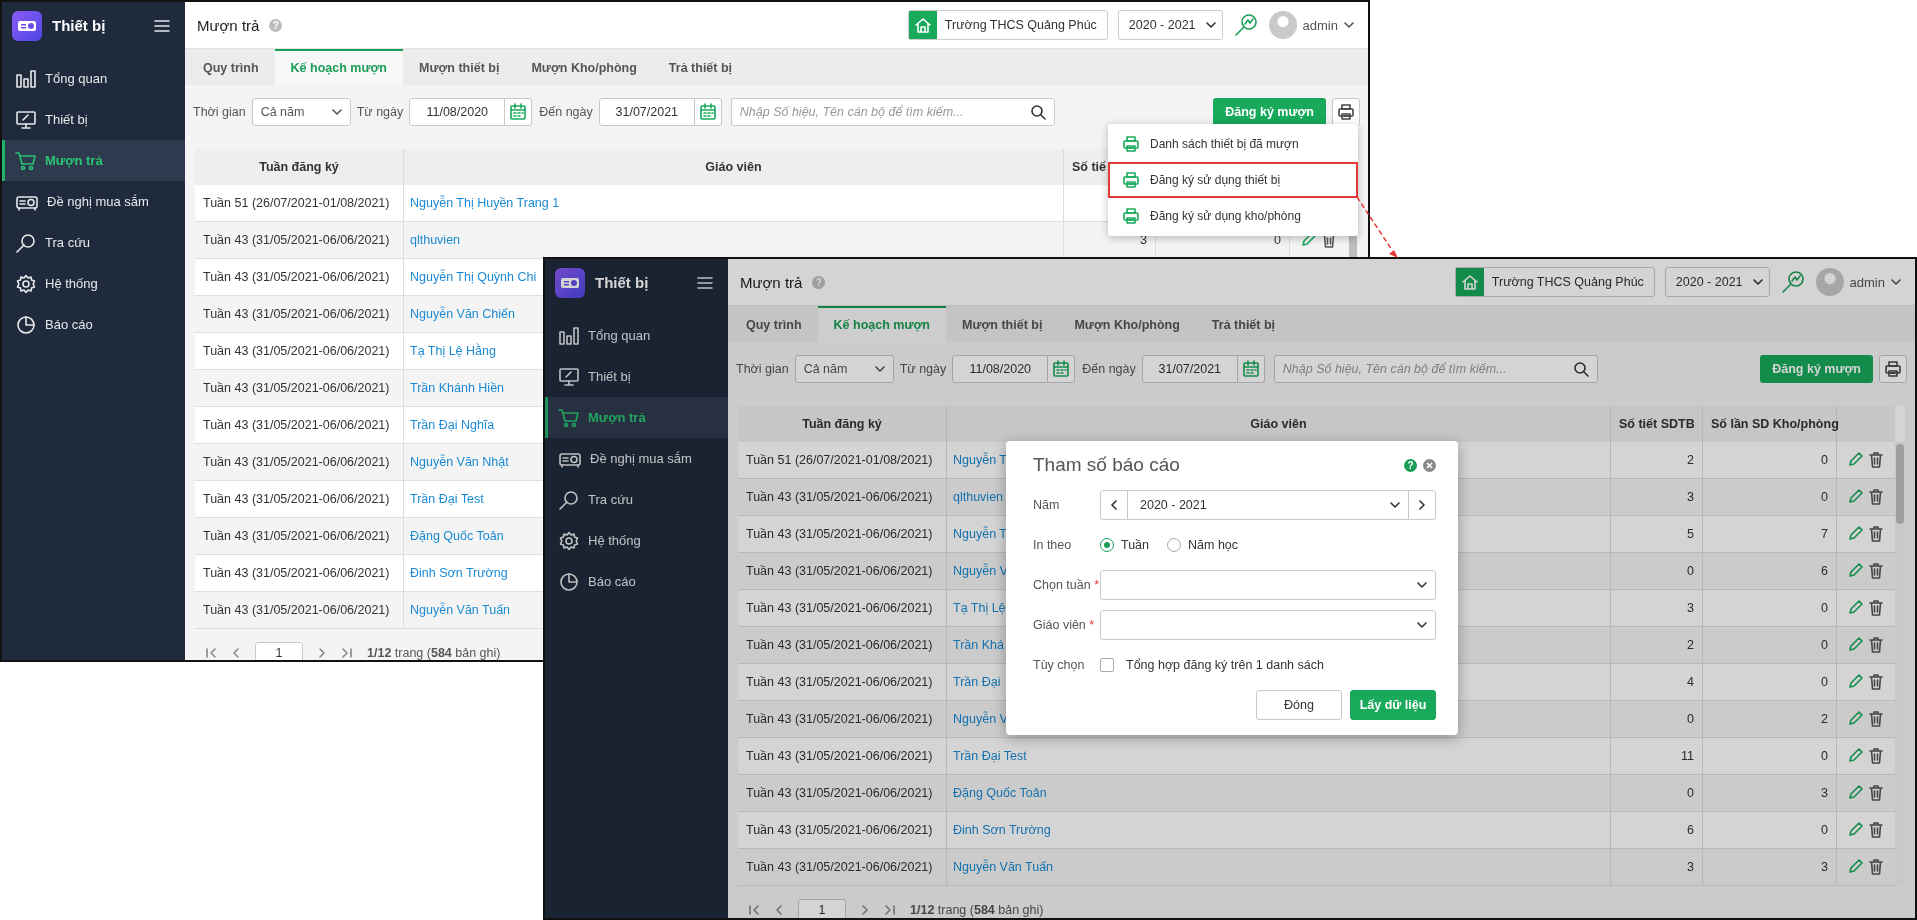 The width and height of the screenshot is (1917, 920). I want to click on sidebar-item: Hệ thống, so click(93, 283).